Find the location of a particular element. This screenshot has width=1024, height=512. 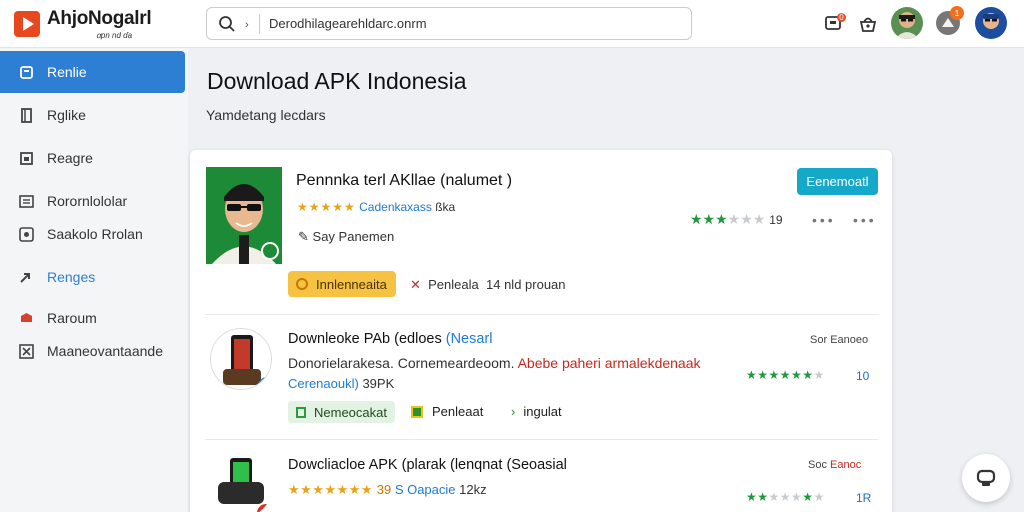

featured-stars: ★★★★★ is located at coordinates (326, 207).